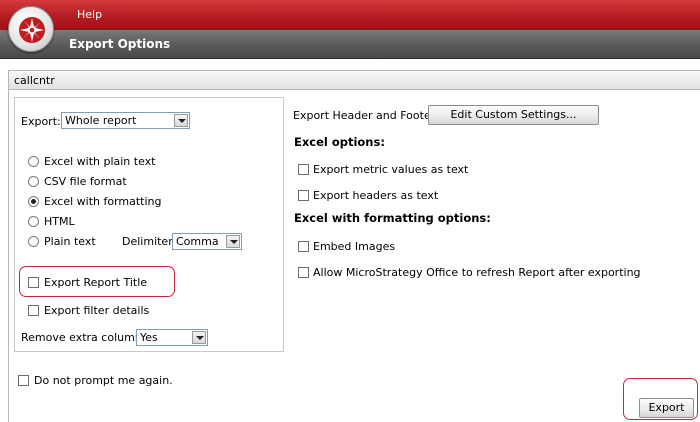  What do you see at coordinates (366, 115) in the screenshot?
I see `header-footer-label: Export Header and Footer:` at bounding box center [366, 115].